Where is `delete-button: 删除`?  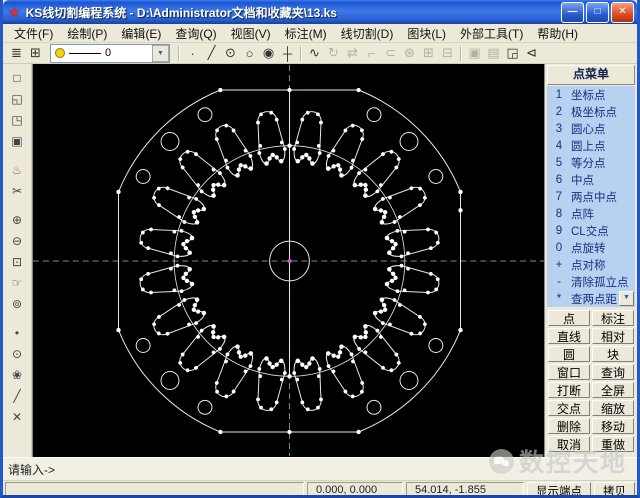
delete-button: 删除 is located at coordinates (569, 426).